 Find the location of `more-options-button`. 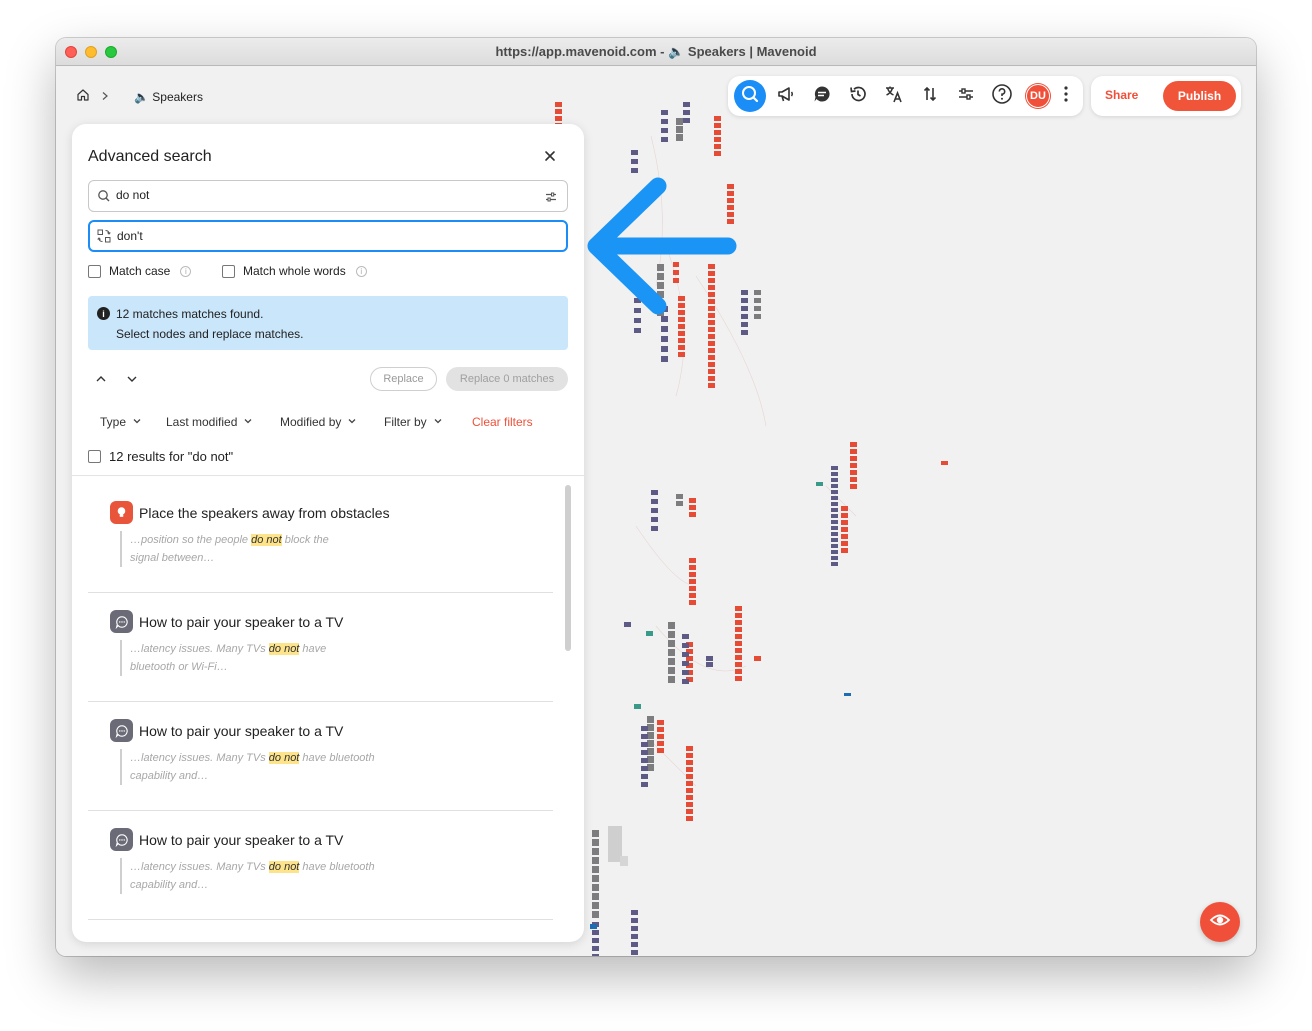

more-options-button is located at coordinates (1066, 96).